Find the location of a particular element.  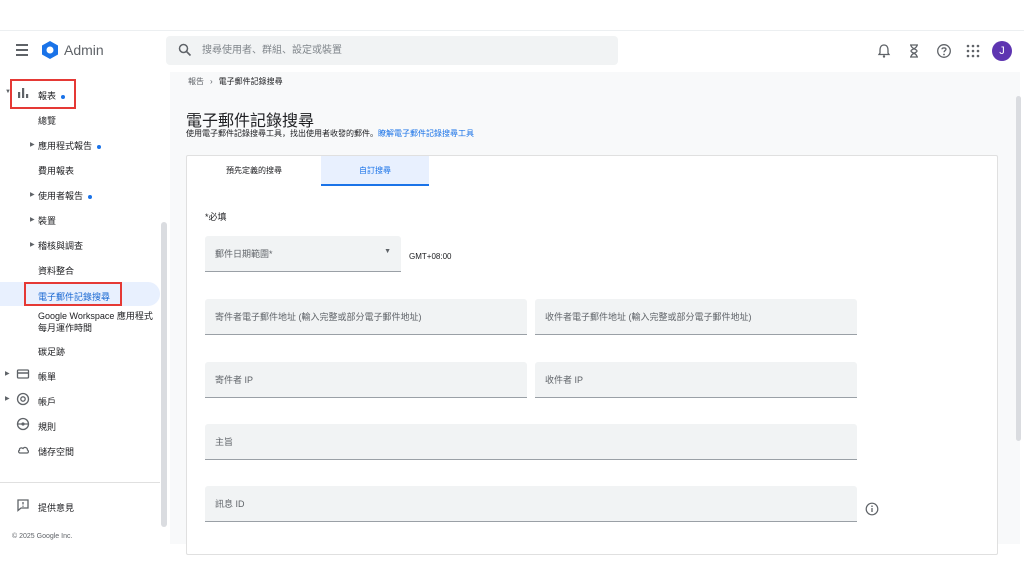

sidebar-item-user-reports: ▶ 使用者報告 is located at coordinates (61, 195).